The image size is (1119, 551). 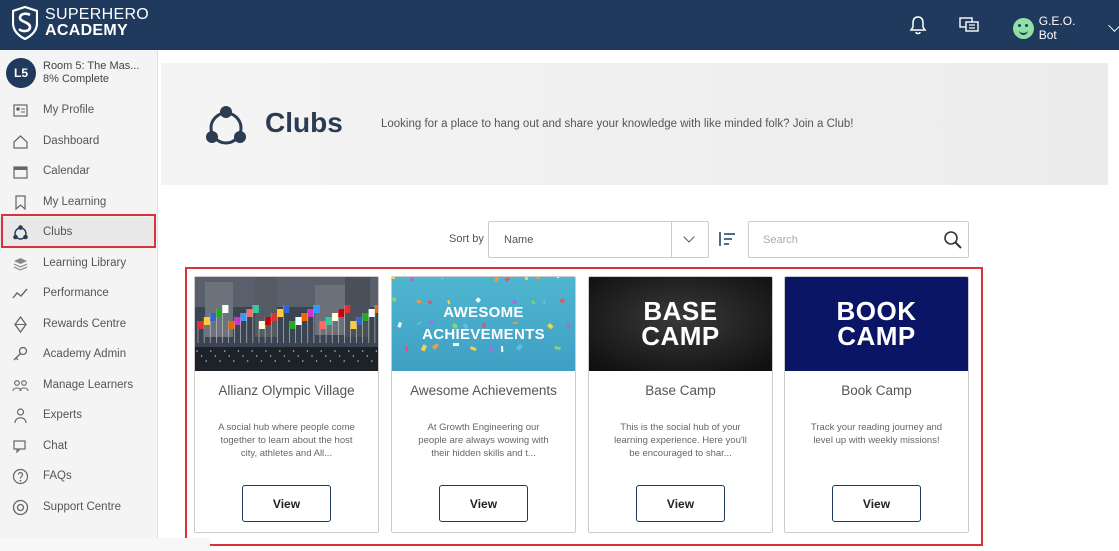 I want to click on clubs-icon, so click(x=226, y=125).